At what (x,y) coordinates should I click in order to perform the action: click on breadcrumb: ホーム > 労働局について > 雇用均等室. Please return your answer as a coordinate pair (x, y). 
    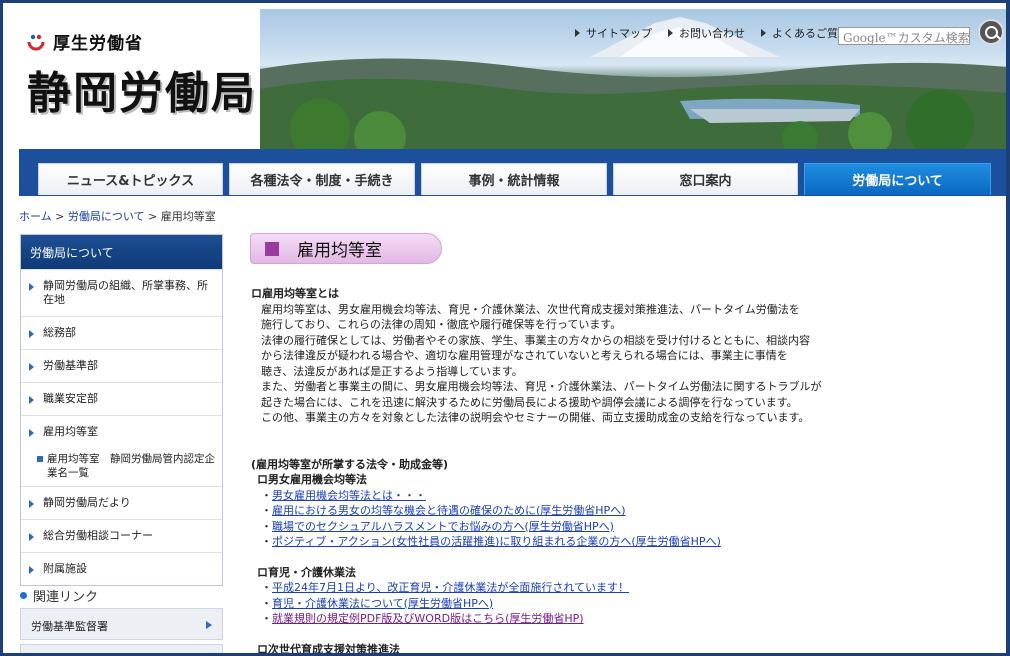
    Looking at the image, I should click on (117, 216).